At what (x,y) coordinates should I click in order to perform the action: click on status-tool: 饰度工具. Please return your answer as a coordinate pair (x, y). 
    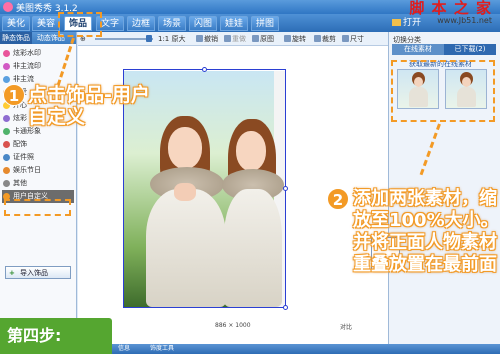
    Looking at the image, I should click on (162, 348).